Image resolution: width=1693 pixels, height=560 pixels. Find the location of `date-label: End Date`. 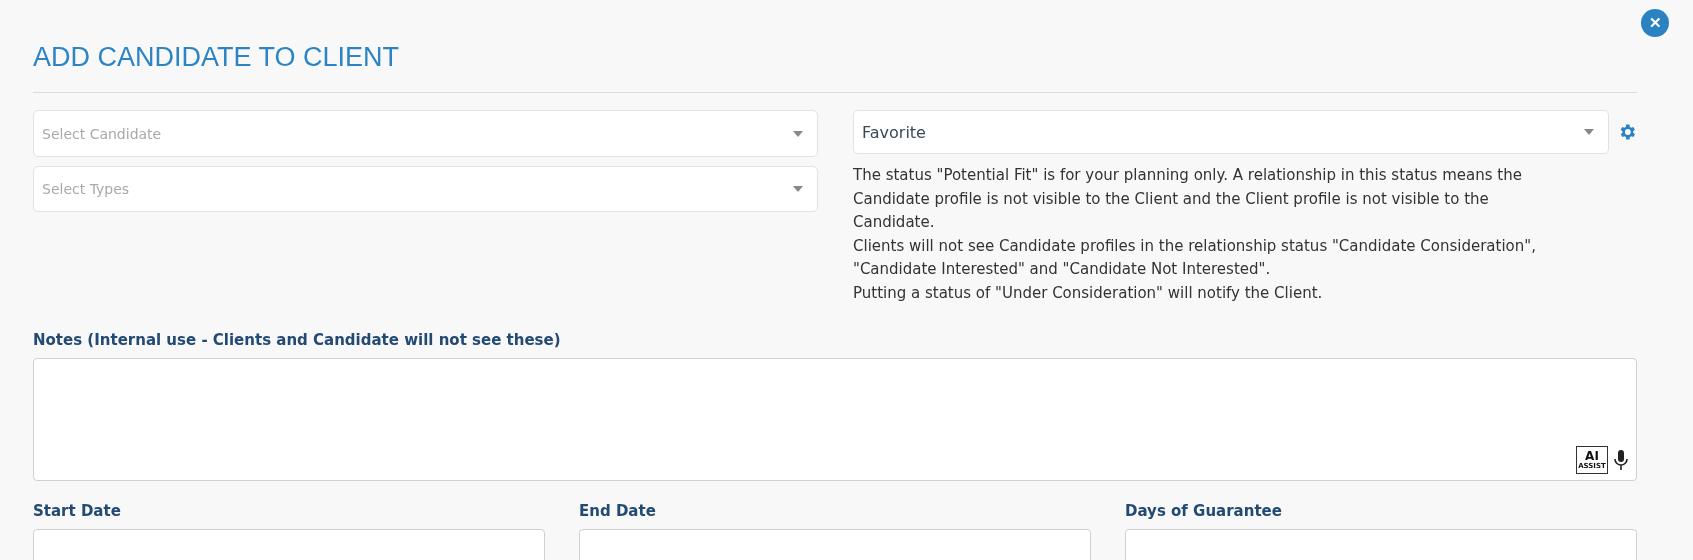

date-label: End Date is located at coordinates (618, 511).